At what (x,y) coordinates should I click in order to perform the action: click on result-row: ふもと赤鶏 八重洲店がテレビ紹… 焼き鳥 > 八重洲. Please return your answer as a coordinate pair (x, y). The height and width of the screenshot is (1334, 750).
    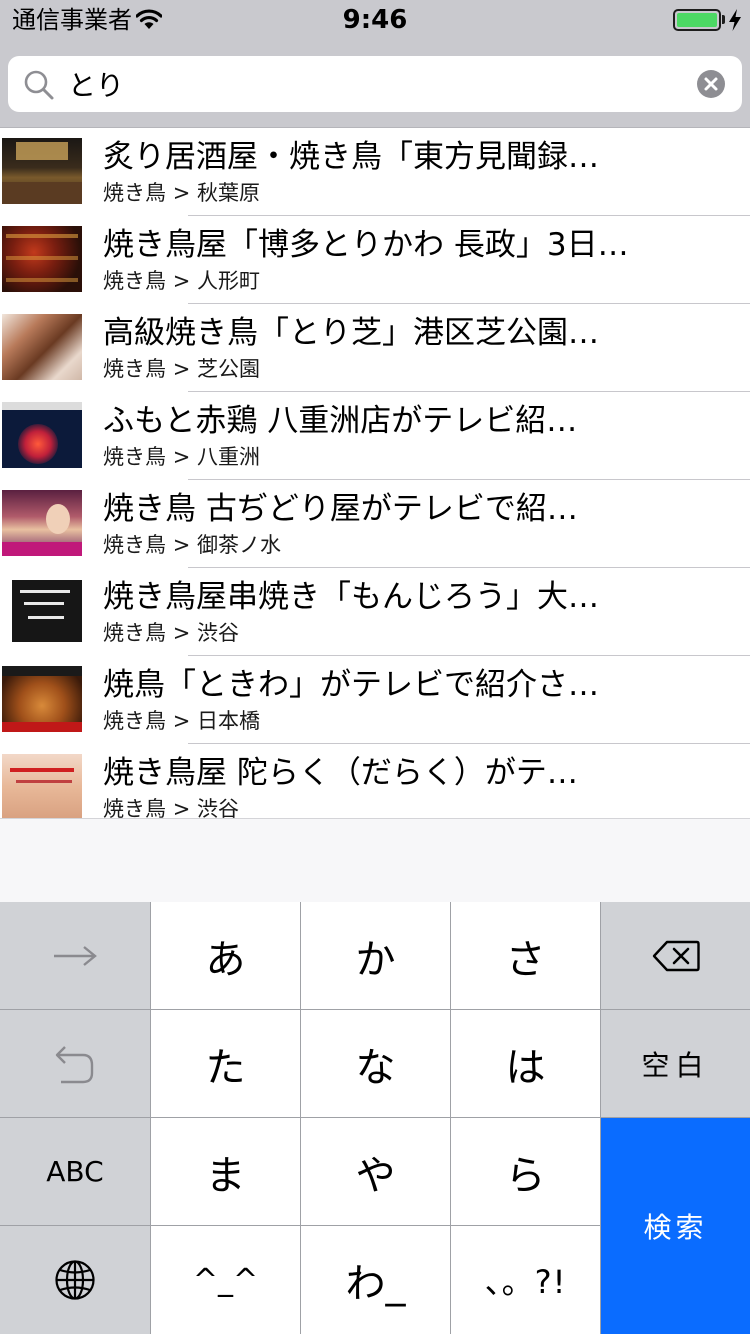
    Looking at the image, I should click on (375, 436).